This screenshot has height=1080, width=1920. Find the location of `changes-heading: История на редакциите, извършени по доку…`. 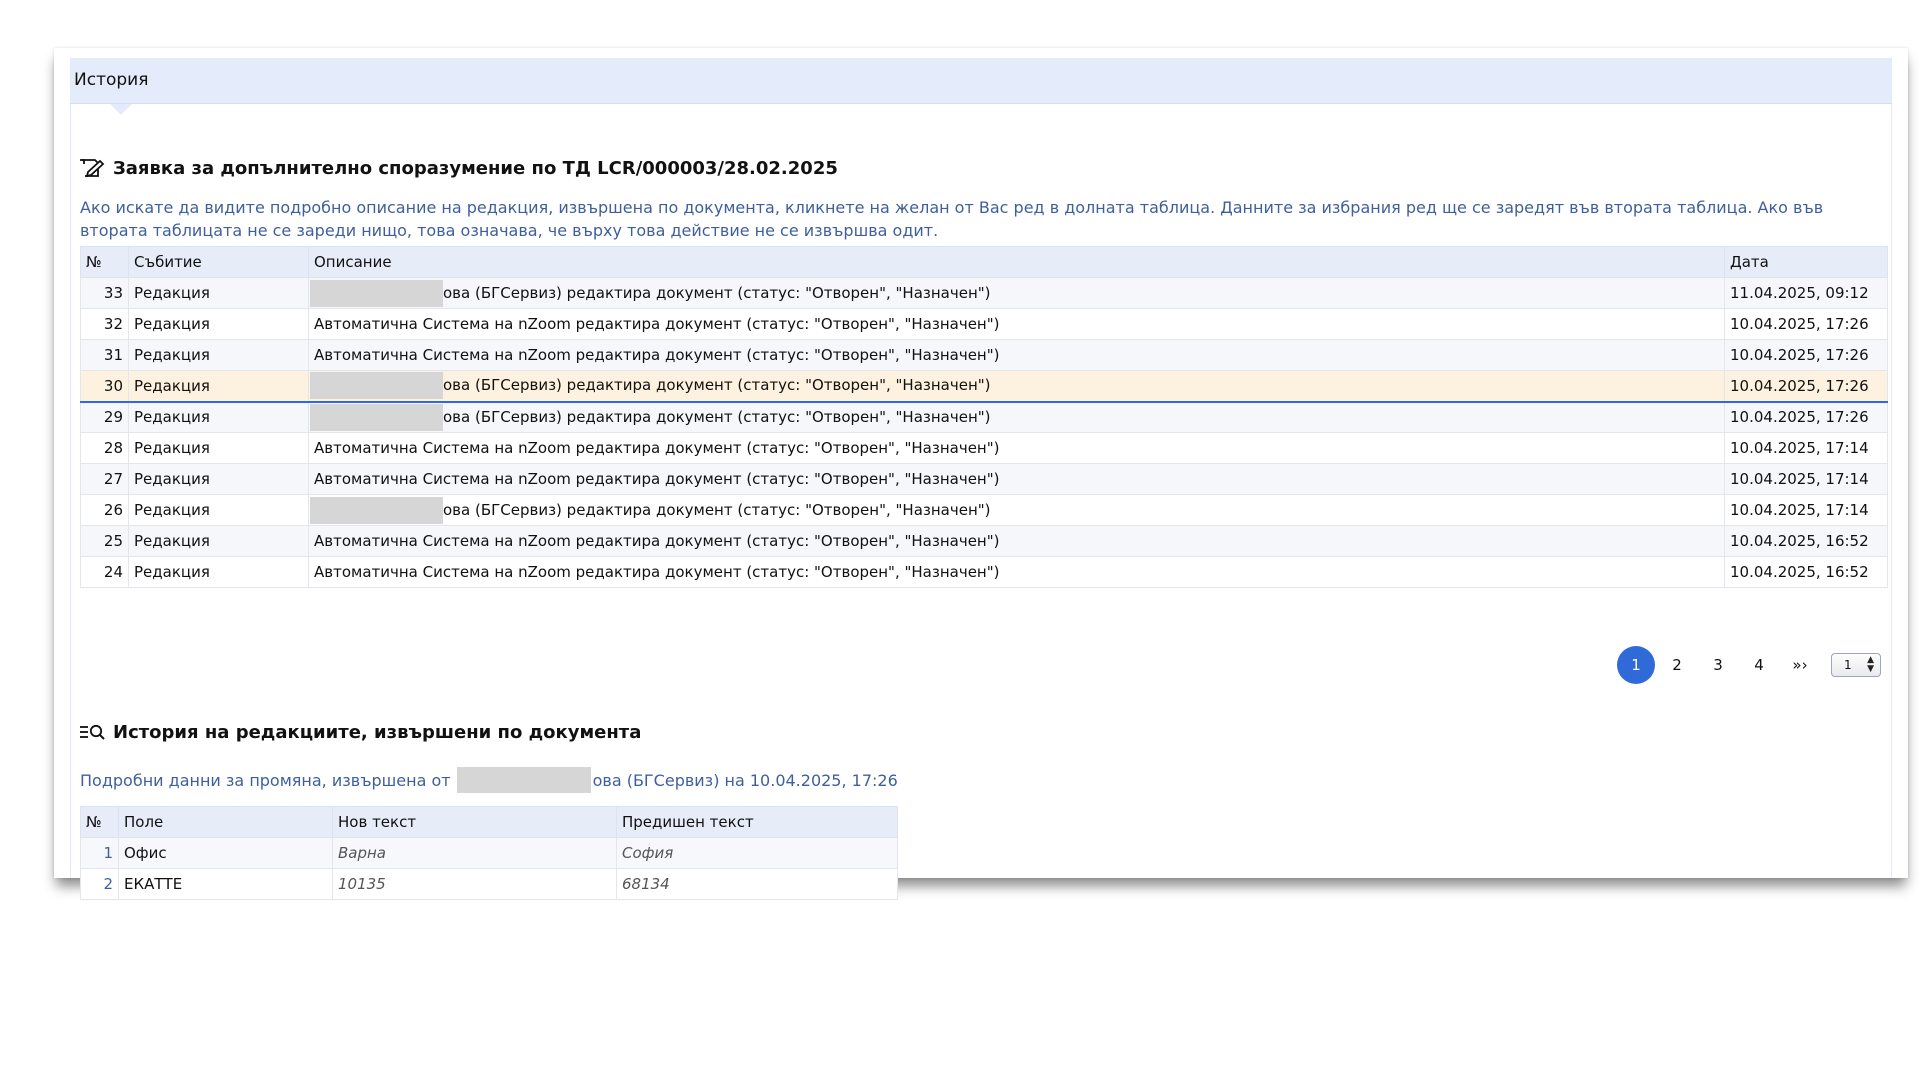

changes-heading: История на редакциите, извършени по доку… is located at coordinates (360, 732).